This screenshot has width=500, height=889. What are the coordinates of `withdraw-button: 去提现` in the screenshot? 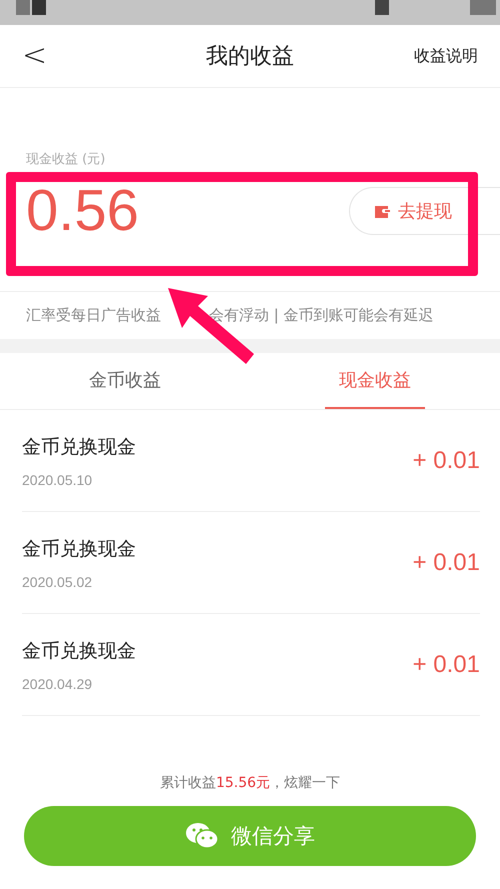 It's located at (424, 211).